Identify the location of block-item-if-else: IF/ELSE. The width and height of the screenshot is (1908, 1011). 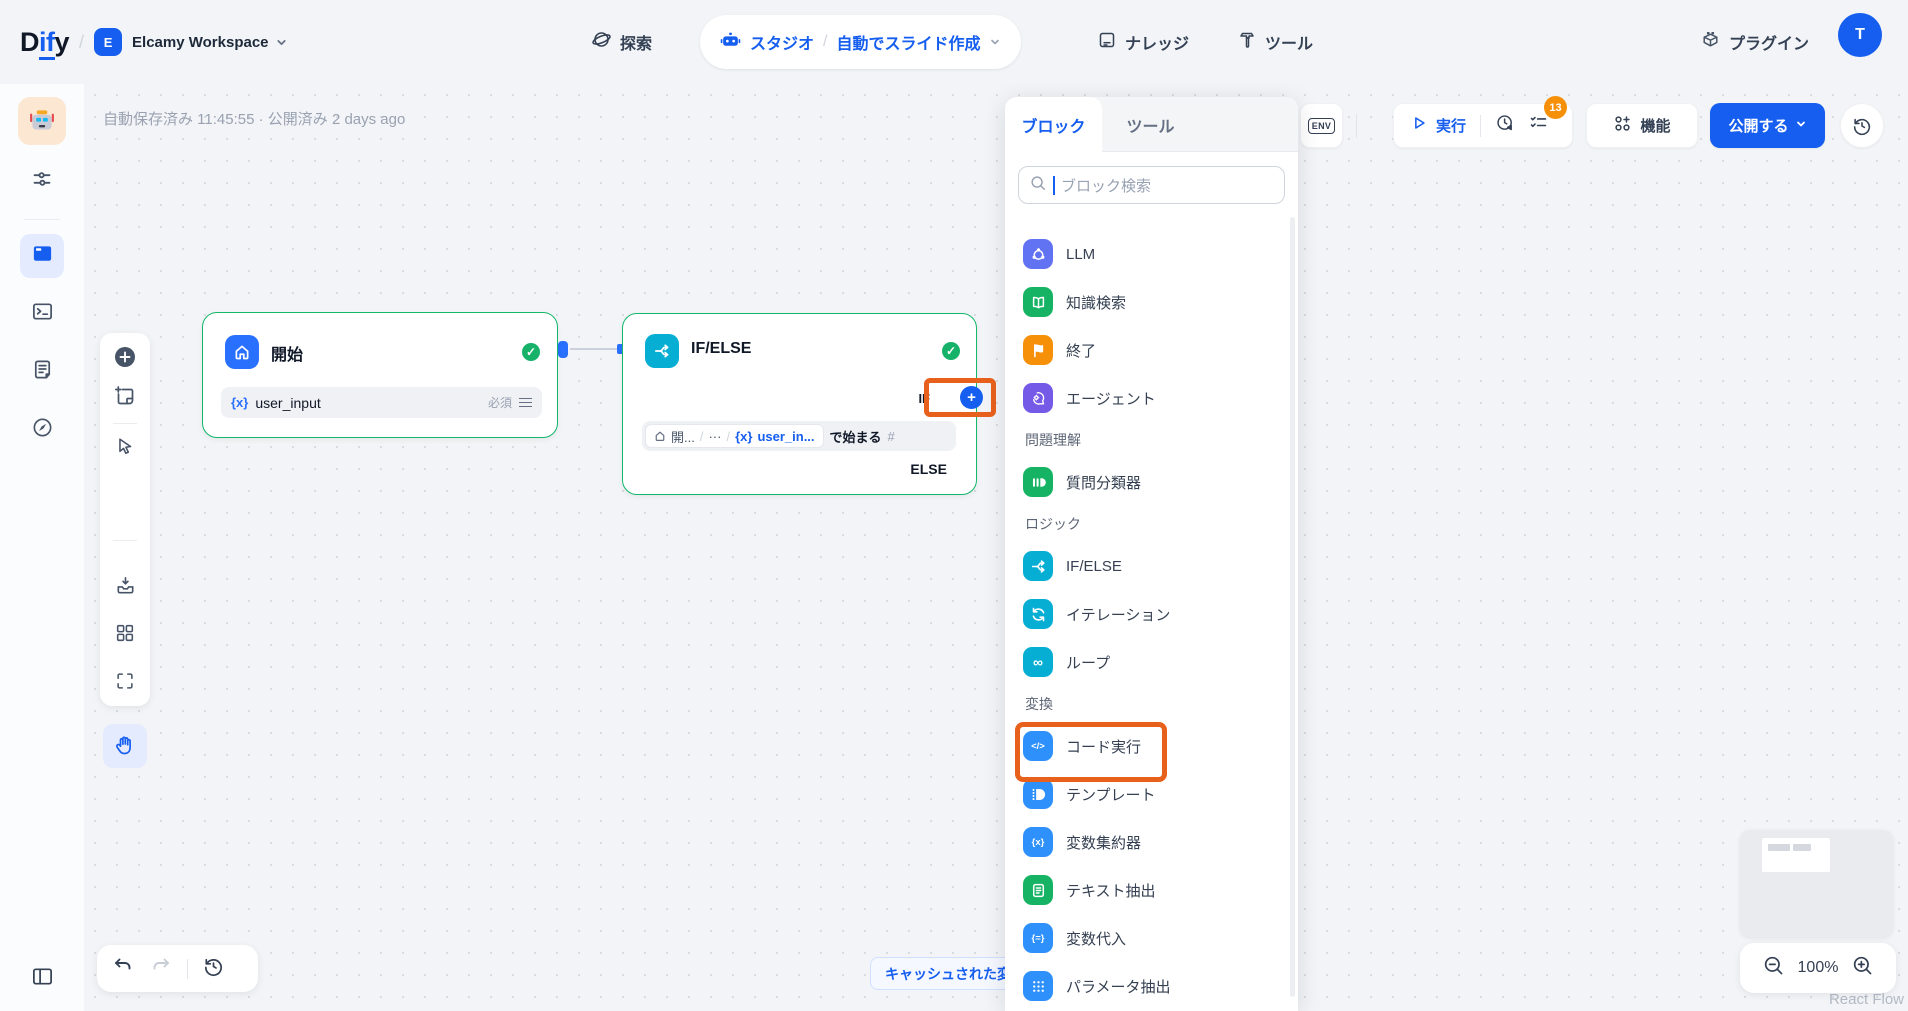
(1151, 566).